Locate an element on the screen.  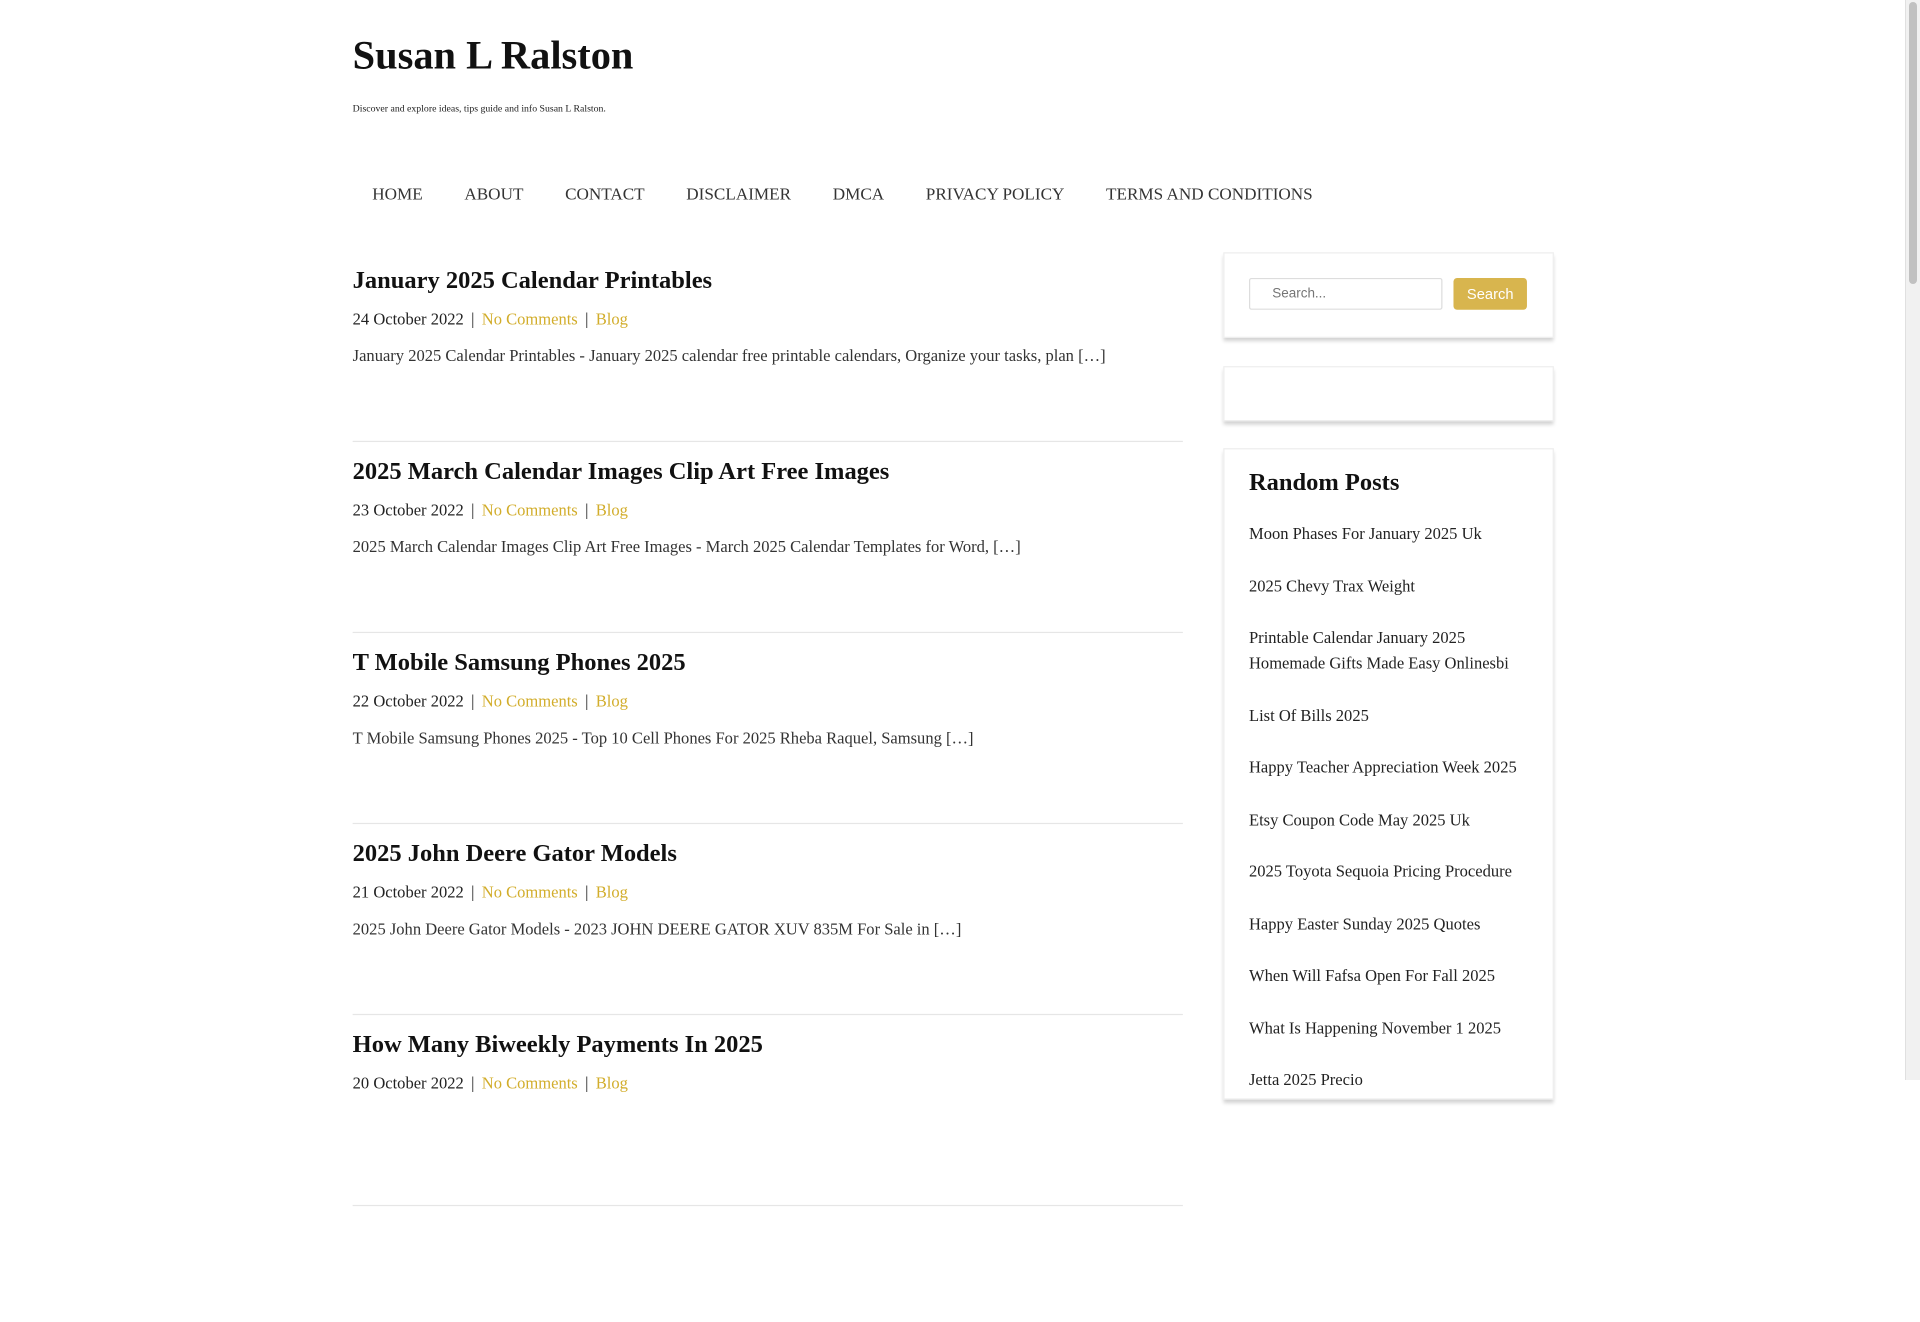
random-post-link: Jetta 2025 Precio is located at coordinates (1388, 1080).